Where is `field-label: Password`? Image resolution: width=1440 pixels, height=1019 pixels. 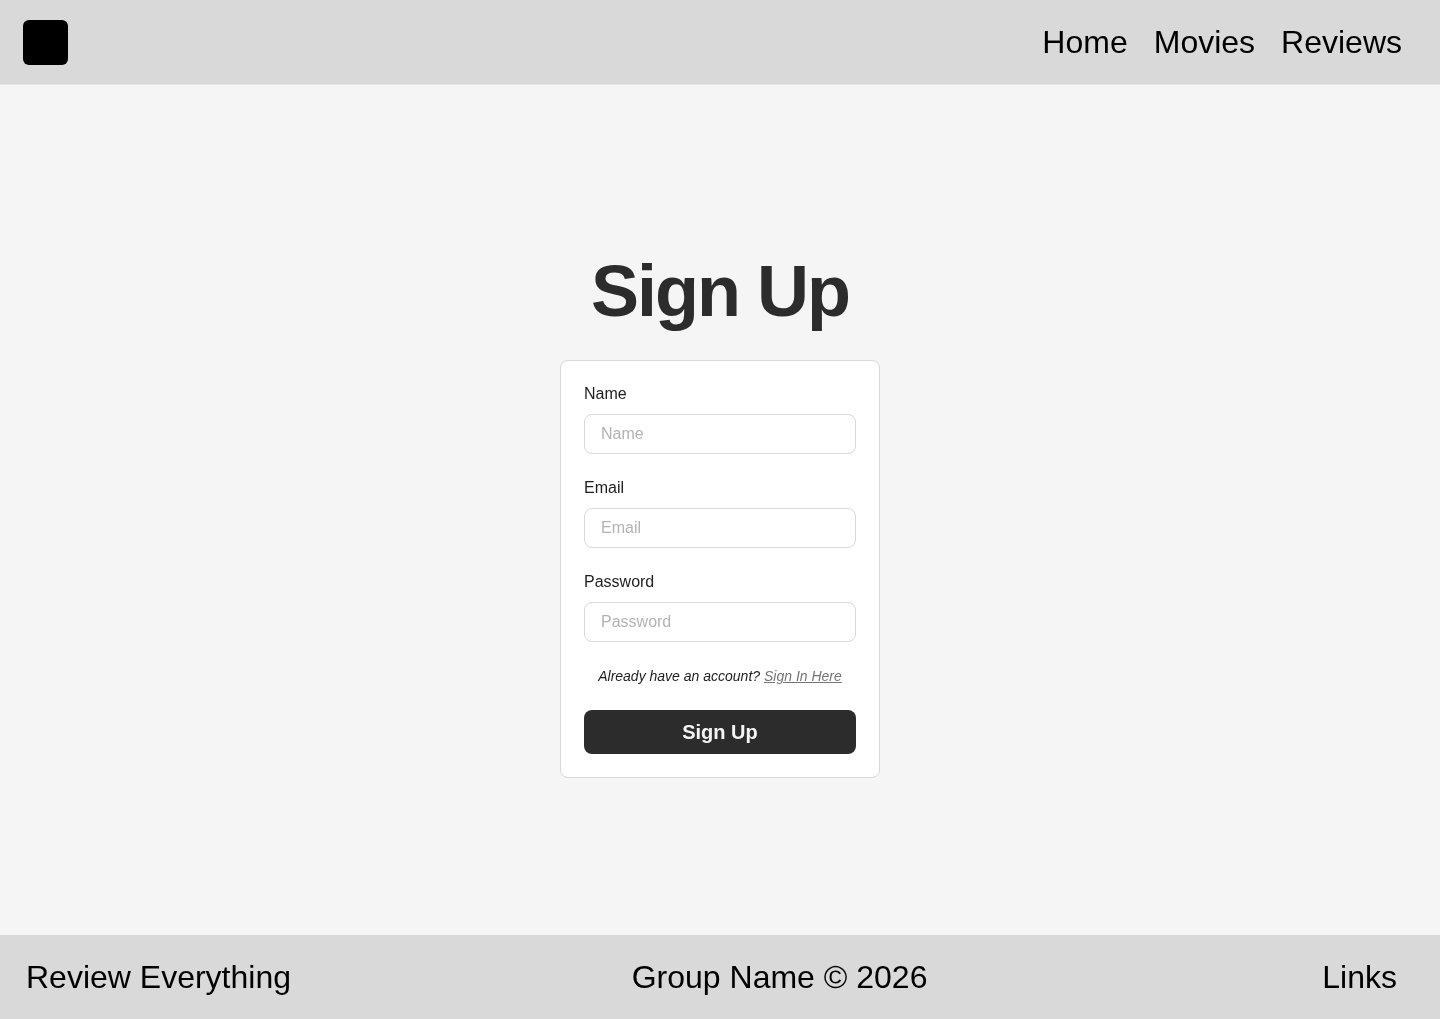
field-label: Password is located at coordinates (620, 582).